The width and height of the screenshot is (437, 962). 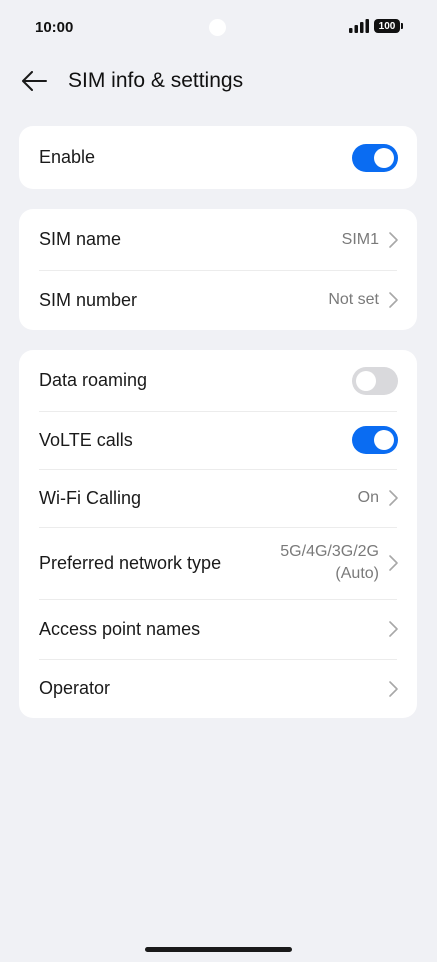 I want to click on volte-row: VoLTE calls, so click(x=218, y=440).